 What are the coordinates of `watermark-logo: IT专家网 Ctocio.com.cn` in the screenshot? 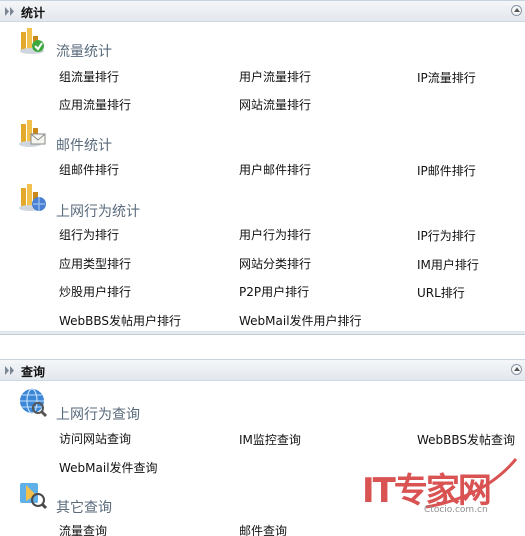 It's located at (438, 487).